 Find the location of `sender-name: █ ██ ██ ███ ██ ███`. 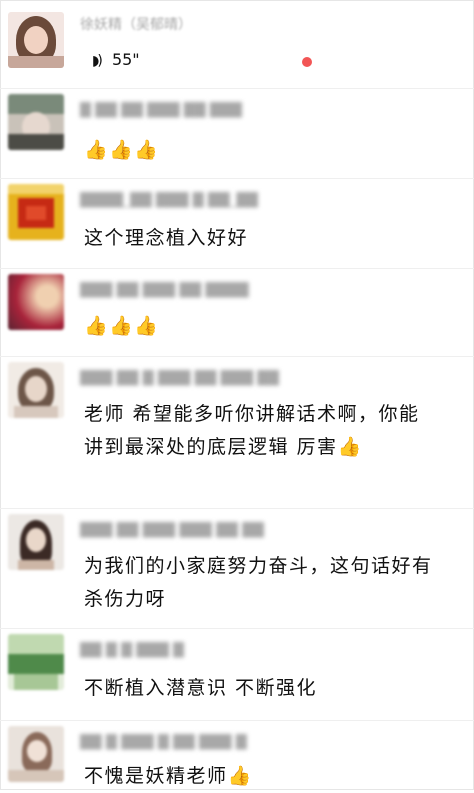

sender-name: █ ██ ██ ███ ██ ███ is located at coordinates (161, 110).